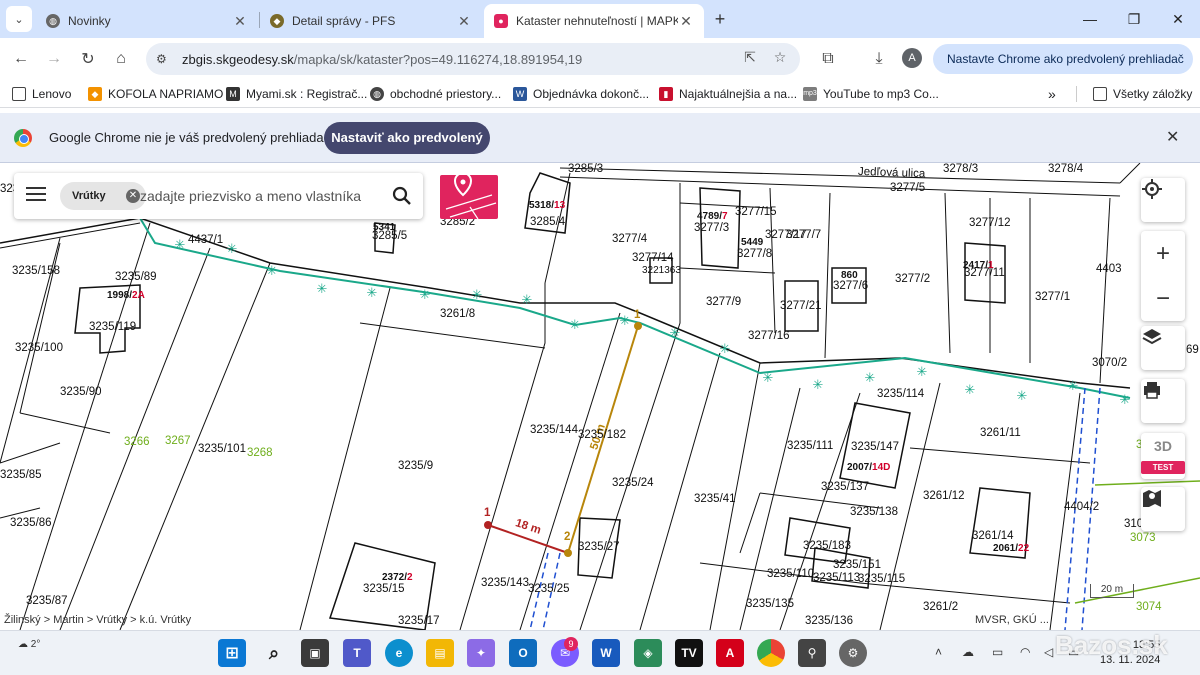 This screenshot has height=675, width=1200. What do you see at coordinates (19, 19) in the screenshot?
I see `tab-search-button: ⌄` at bounding box center [19, 19].